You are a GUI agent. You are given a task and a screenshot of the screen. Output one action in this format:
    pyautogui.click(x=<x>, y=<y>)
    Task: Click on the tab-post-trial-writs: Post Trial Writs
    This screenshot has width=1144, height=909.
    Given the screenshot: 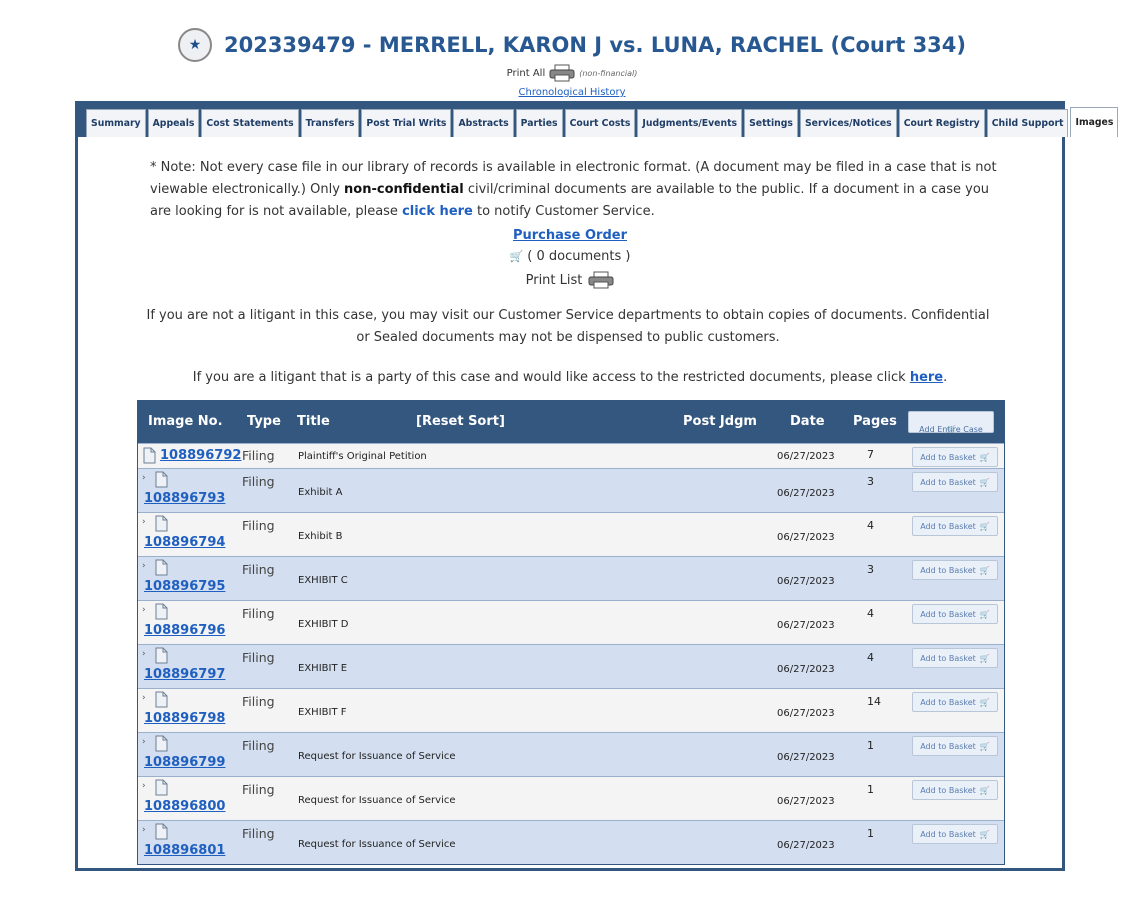 What is the action you would take?
    pyautogui.click(x=406, y=123)
    